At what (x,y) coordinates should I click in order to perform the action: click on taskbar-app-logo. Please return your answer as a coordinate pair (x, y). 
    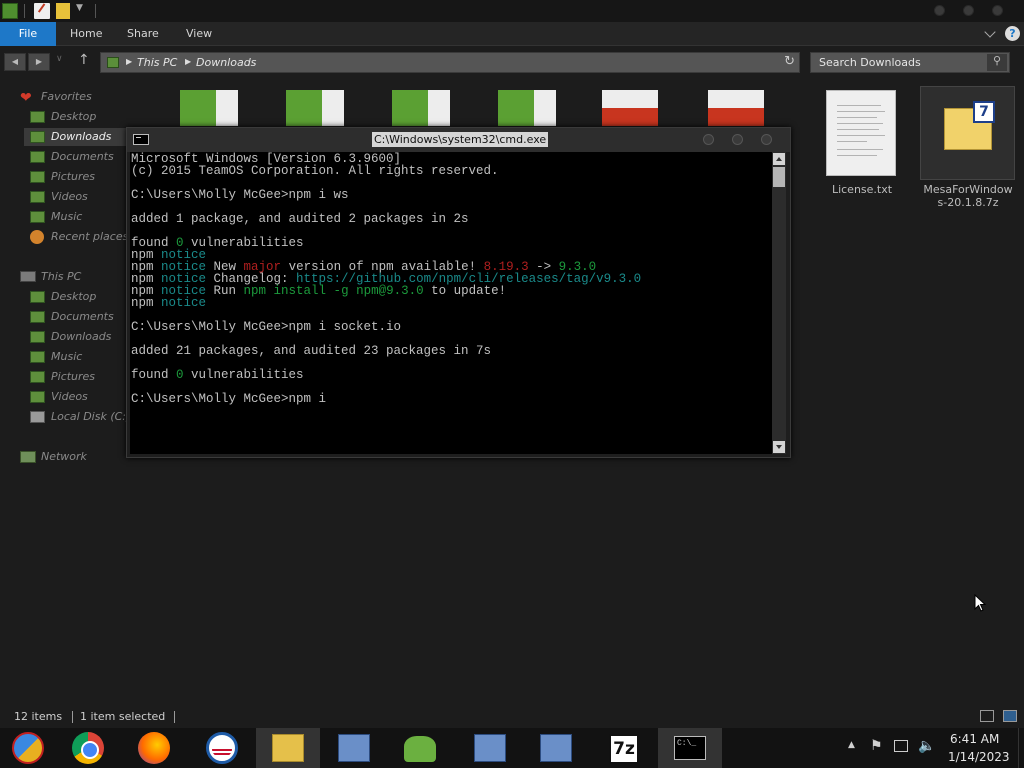
    Looking at the image, I should click on (222, 748).